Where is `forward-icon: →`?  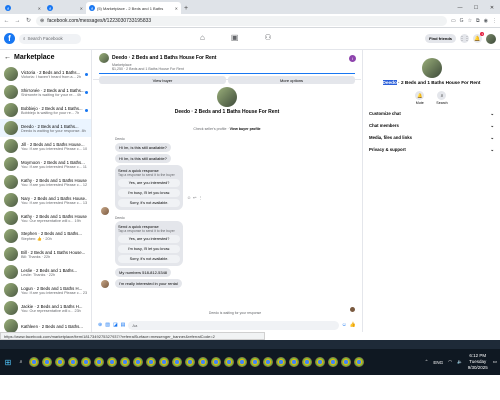
forward-icon: → is located at coordinates (17, 21).